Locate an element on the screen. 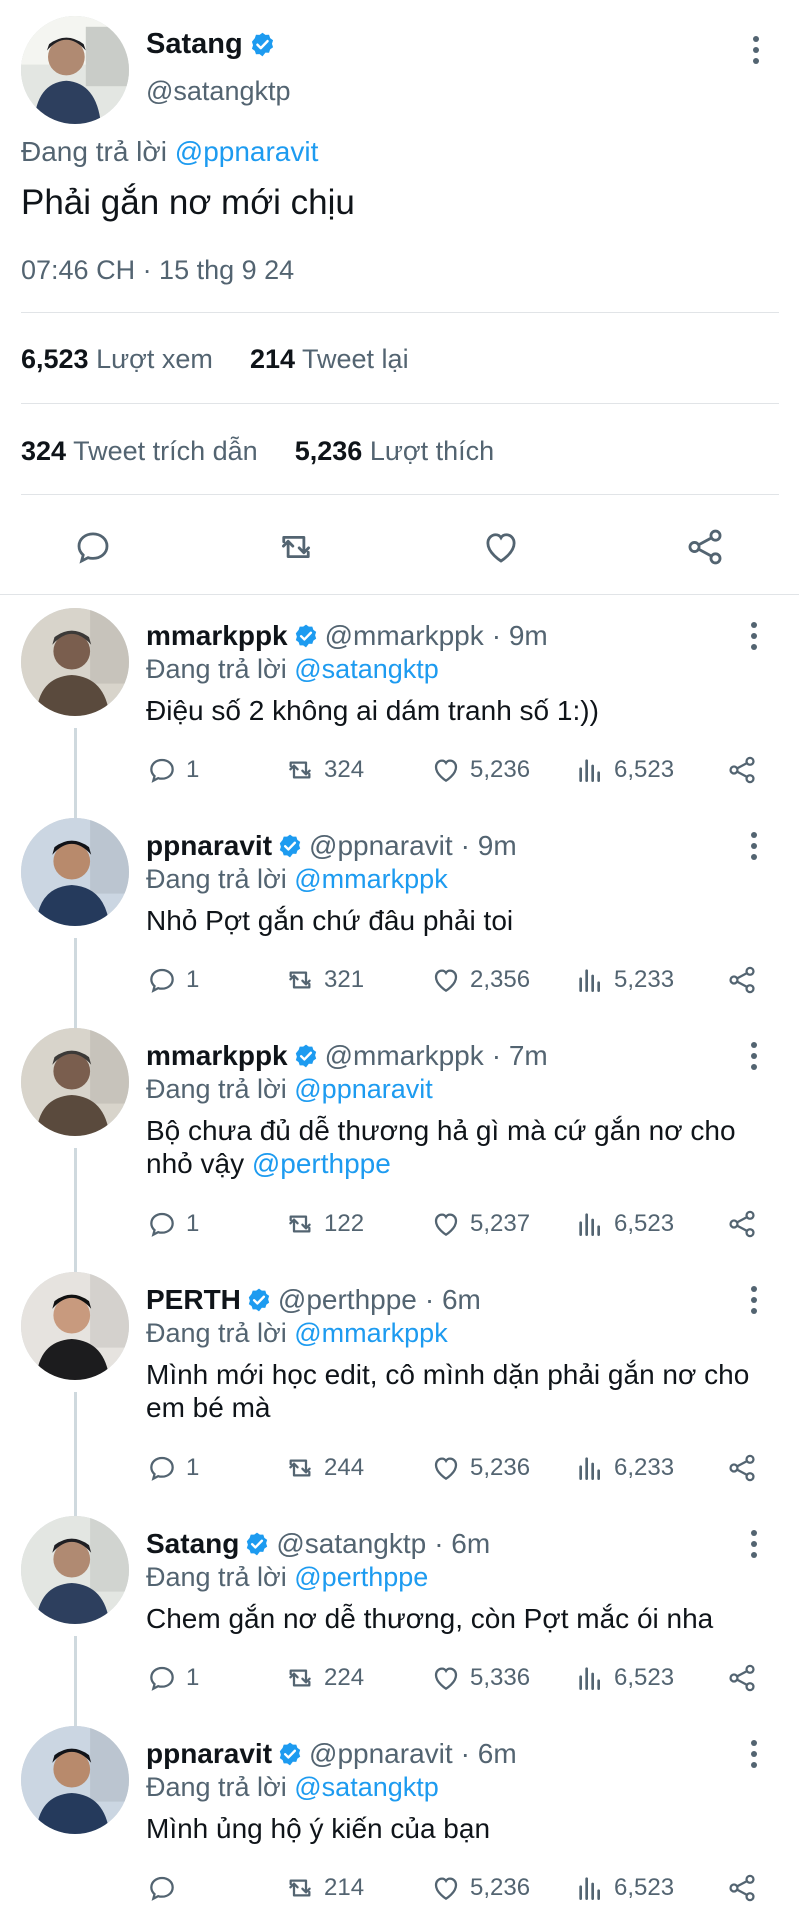 This screenshot has height=1920, width=799. share-icon is located at coordinates (705, 547).